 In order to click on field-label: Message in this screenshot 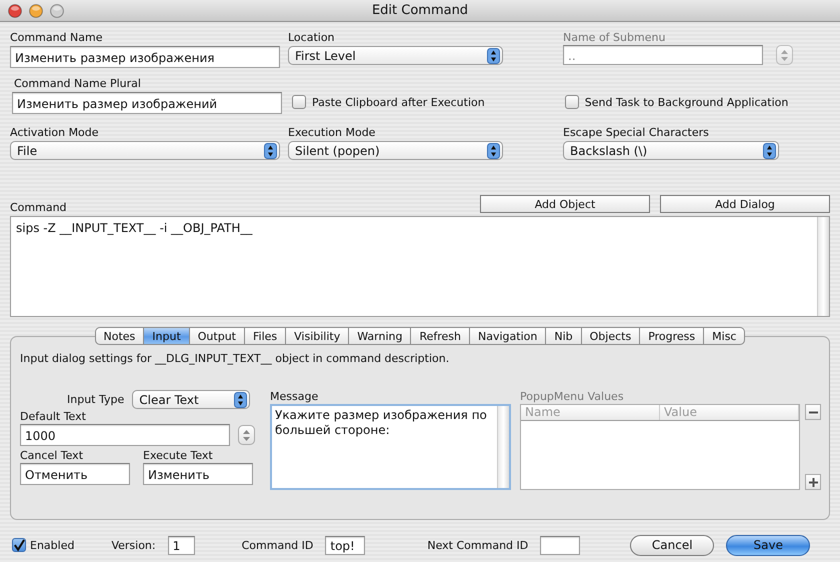, I will do `click(295, 396)`.